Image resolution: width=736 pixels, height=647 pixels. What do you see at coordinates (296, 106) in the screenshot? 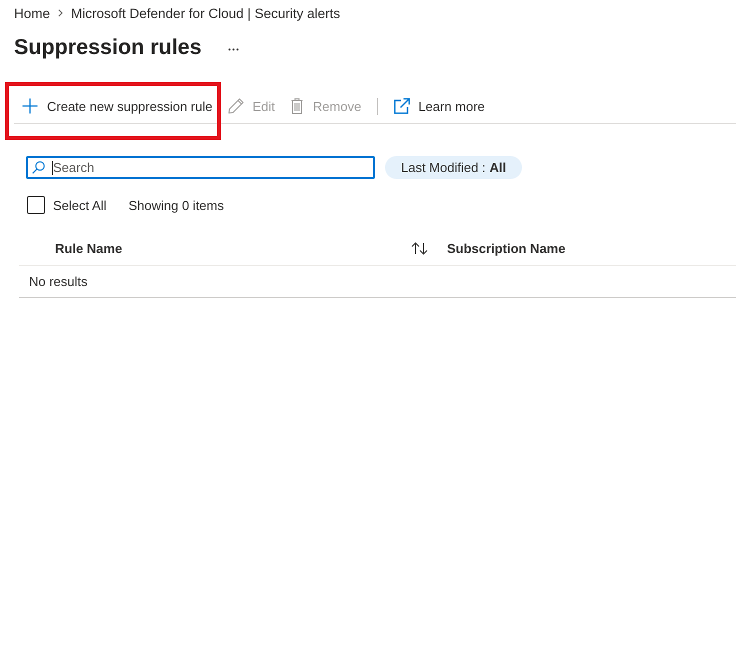
I see `trash-icon` at bounding box center [296, 106].